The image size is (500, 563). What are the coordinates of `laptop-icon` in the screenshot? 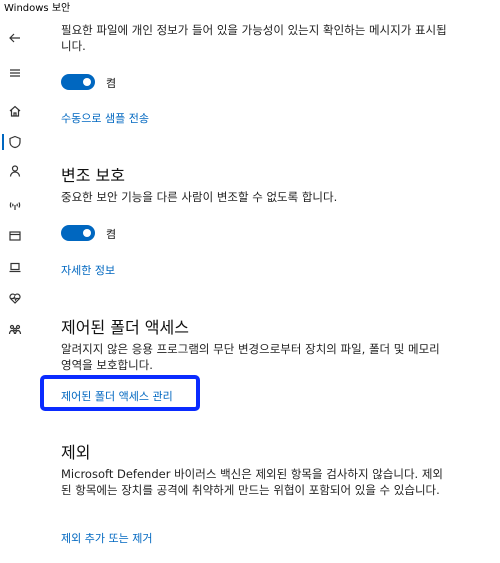 It's located at (15, 267).